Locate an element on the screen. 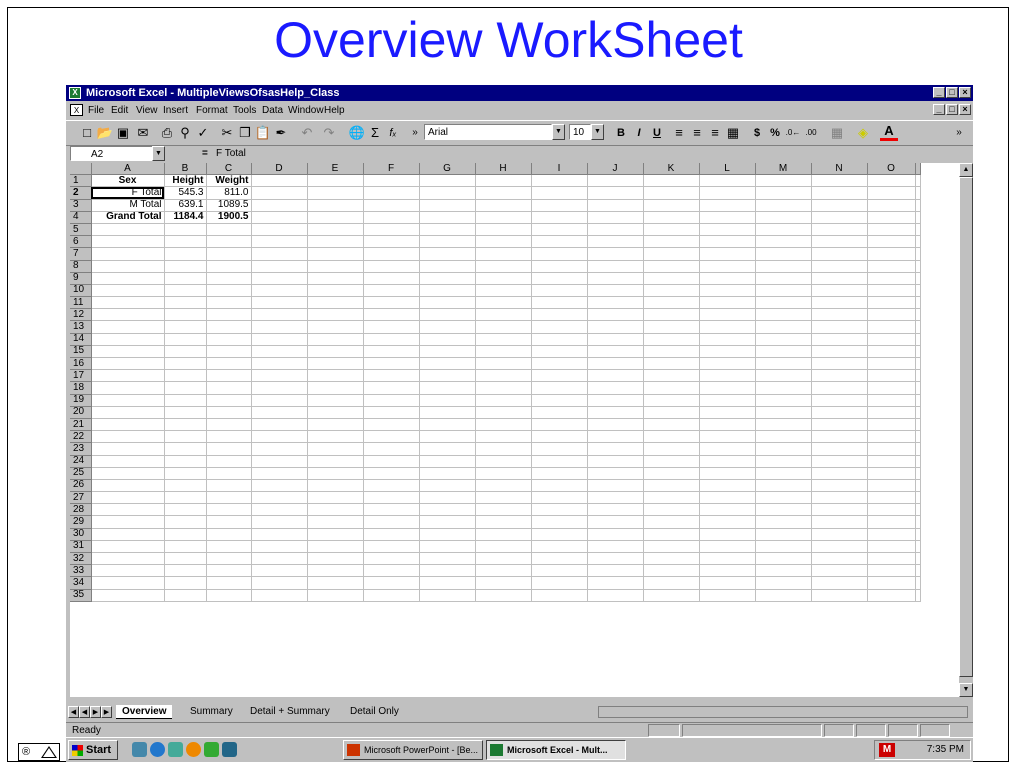  row-header: 19 is located at coordinates (81, 400).